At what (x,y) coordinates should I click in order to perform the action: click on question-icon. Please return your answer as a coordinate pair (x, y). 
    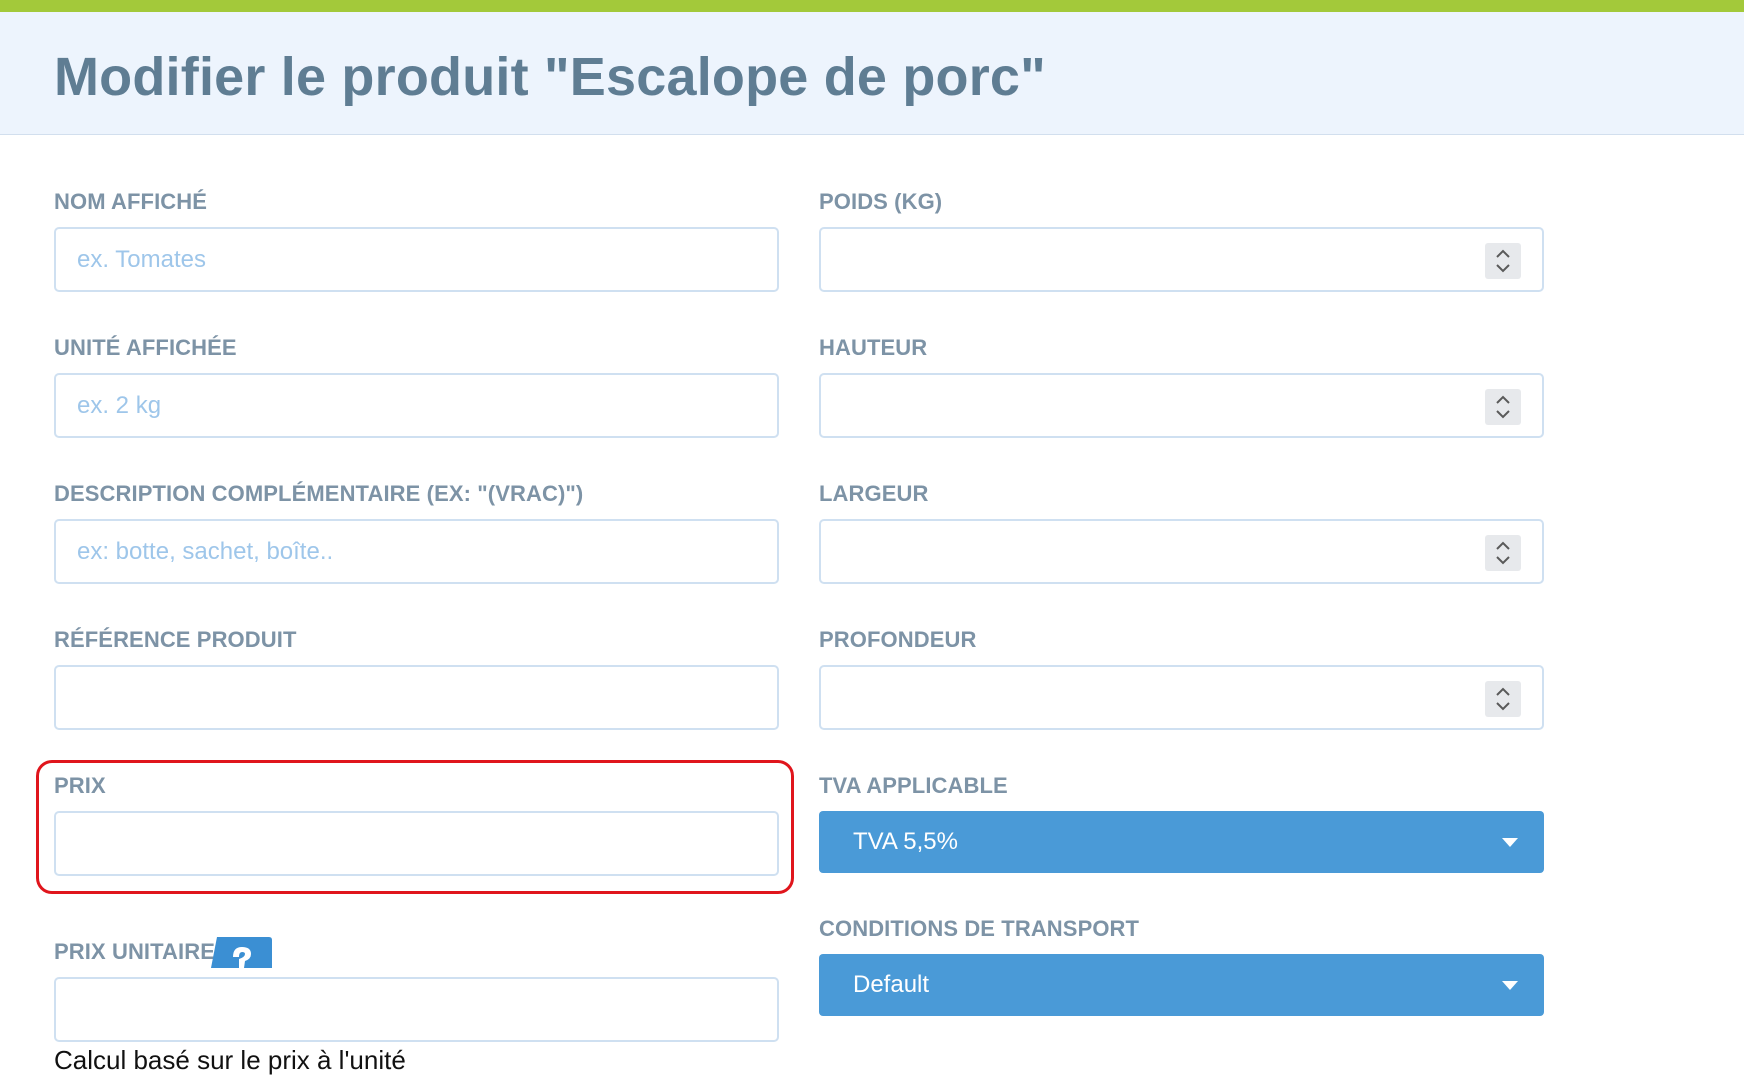
    Looking at the image, I should click on (242, 951).